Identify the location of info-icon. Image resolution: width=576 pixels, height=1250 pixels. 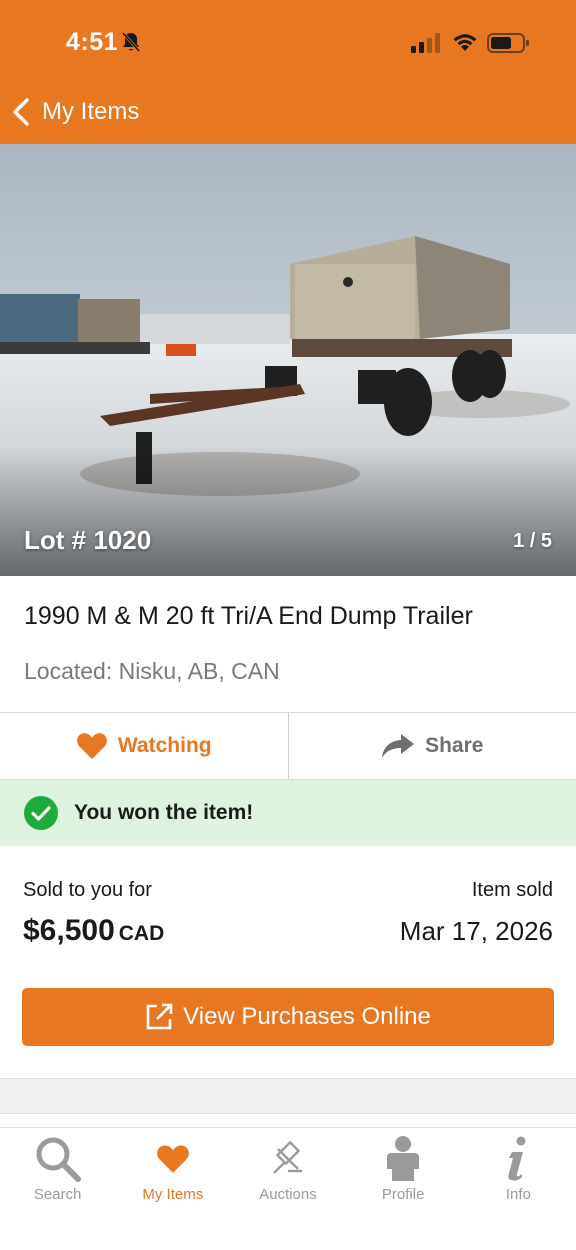
(517, 1158).